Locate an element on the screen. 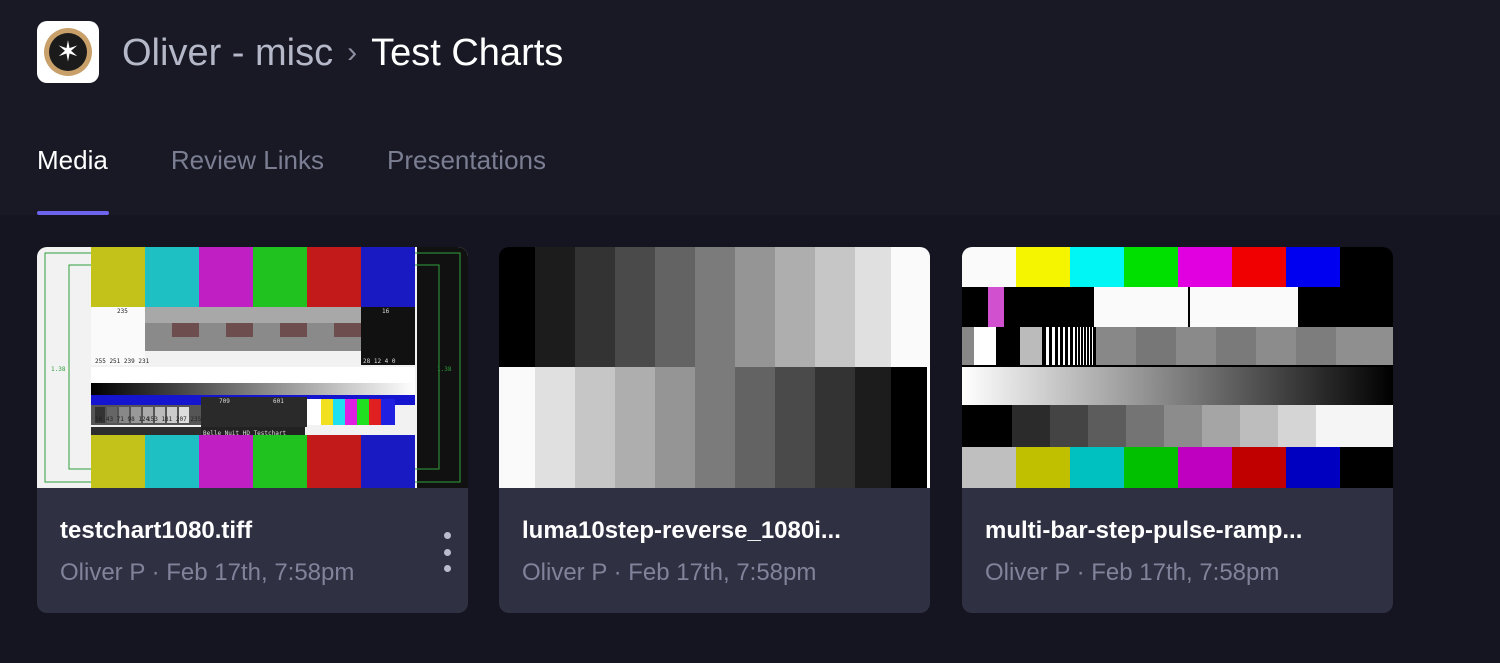  luma-steps-image is located at coordinates (714, 367).